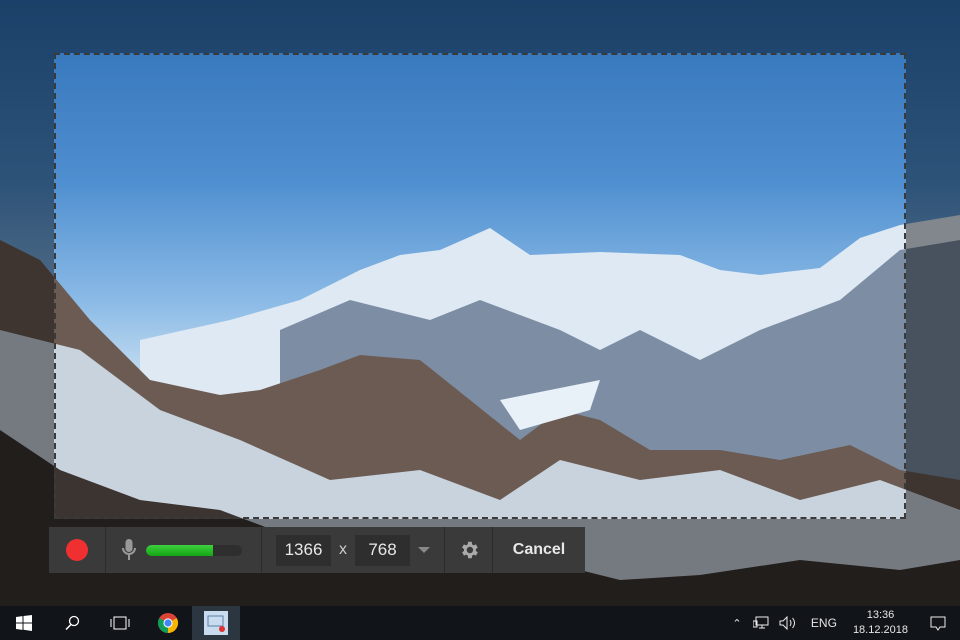 The width and height of the screenshot is (960, 640). I want to click on record-icon, so click(77, 550).